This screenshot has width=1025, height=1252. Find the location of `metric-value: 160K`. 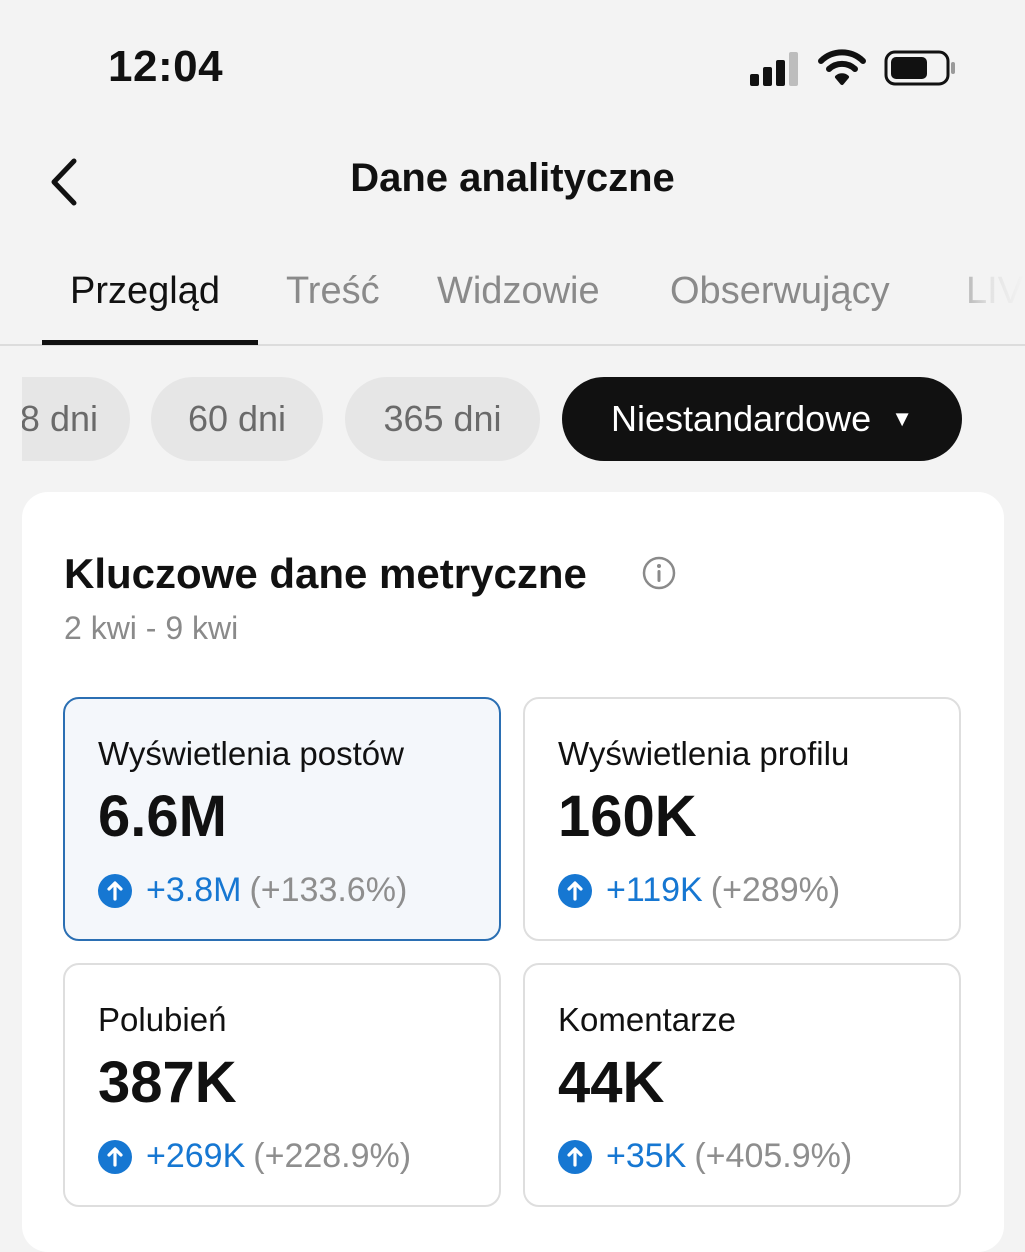

metric-value: 160K is located at coordinates (627, 816).